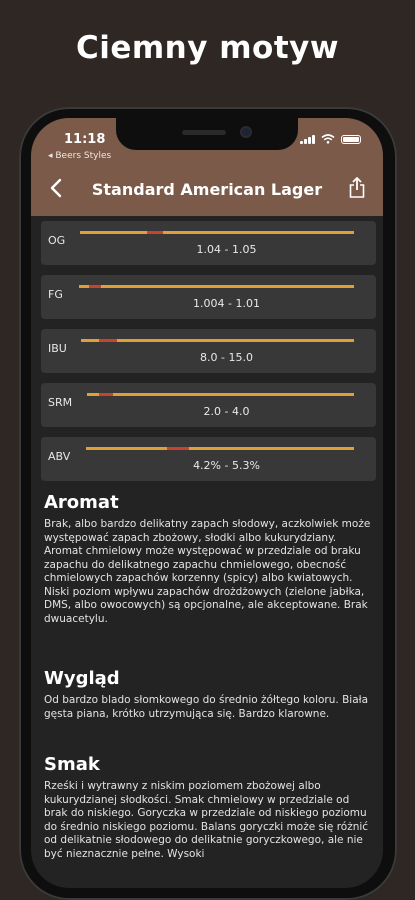 The height and width of the screenshot is (900, 415). Describe the element at coordinates (57, 240) in the screenshot. I see `metric-label: OG` at that location.